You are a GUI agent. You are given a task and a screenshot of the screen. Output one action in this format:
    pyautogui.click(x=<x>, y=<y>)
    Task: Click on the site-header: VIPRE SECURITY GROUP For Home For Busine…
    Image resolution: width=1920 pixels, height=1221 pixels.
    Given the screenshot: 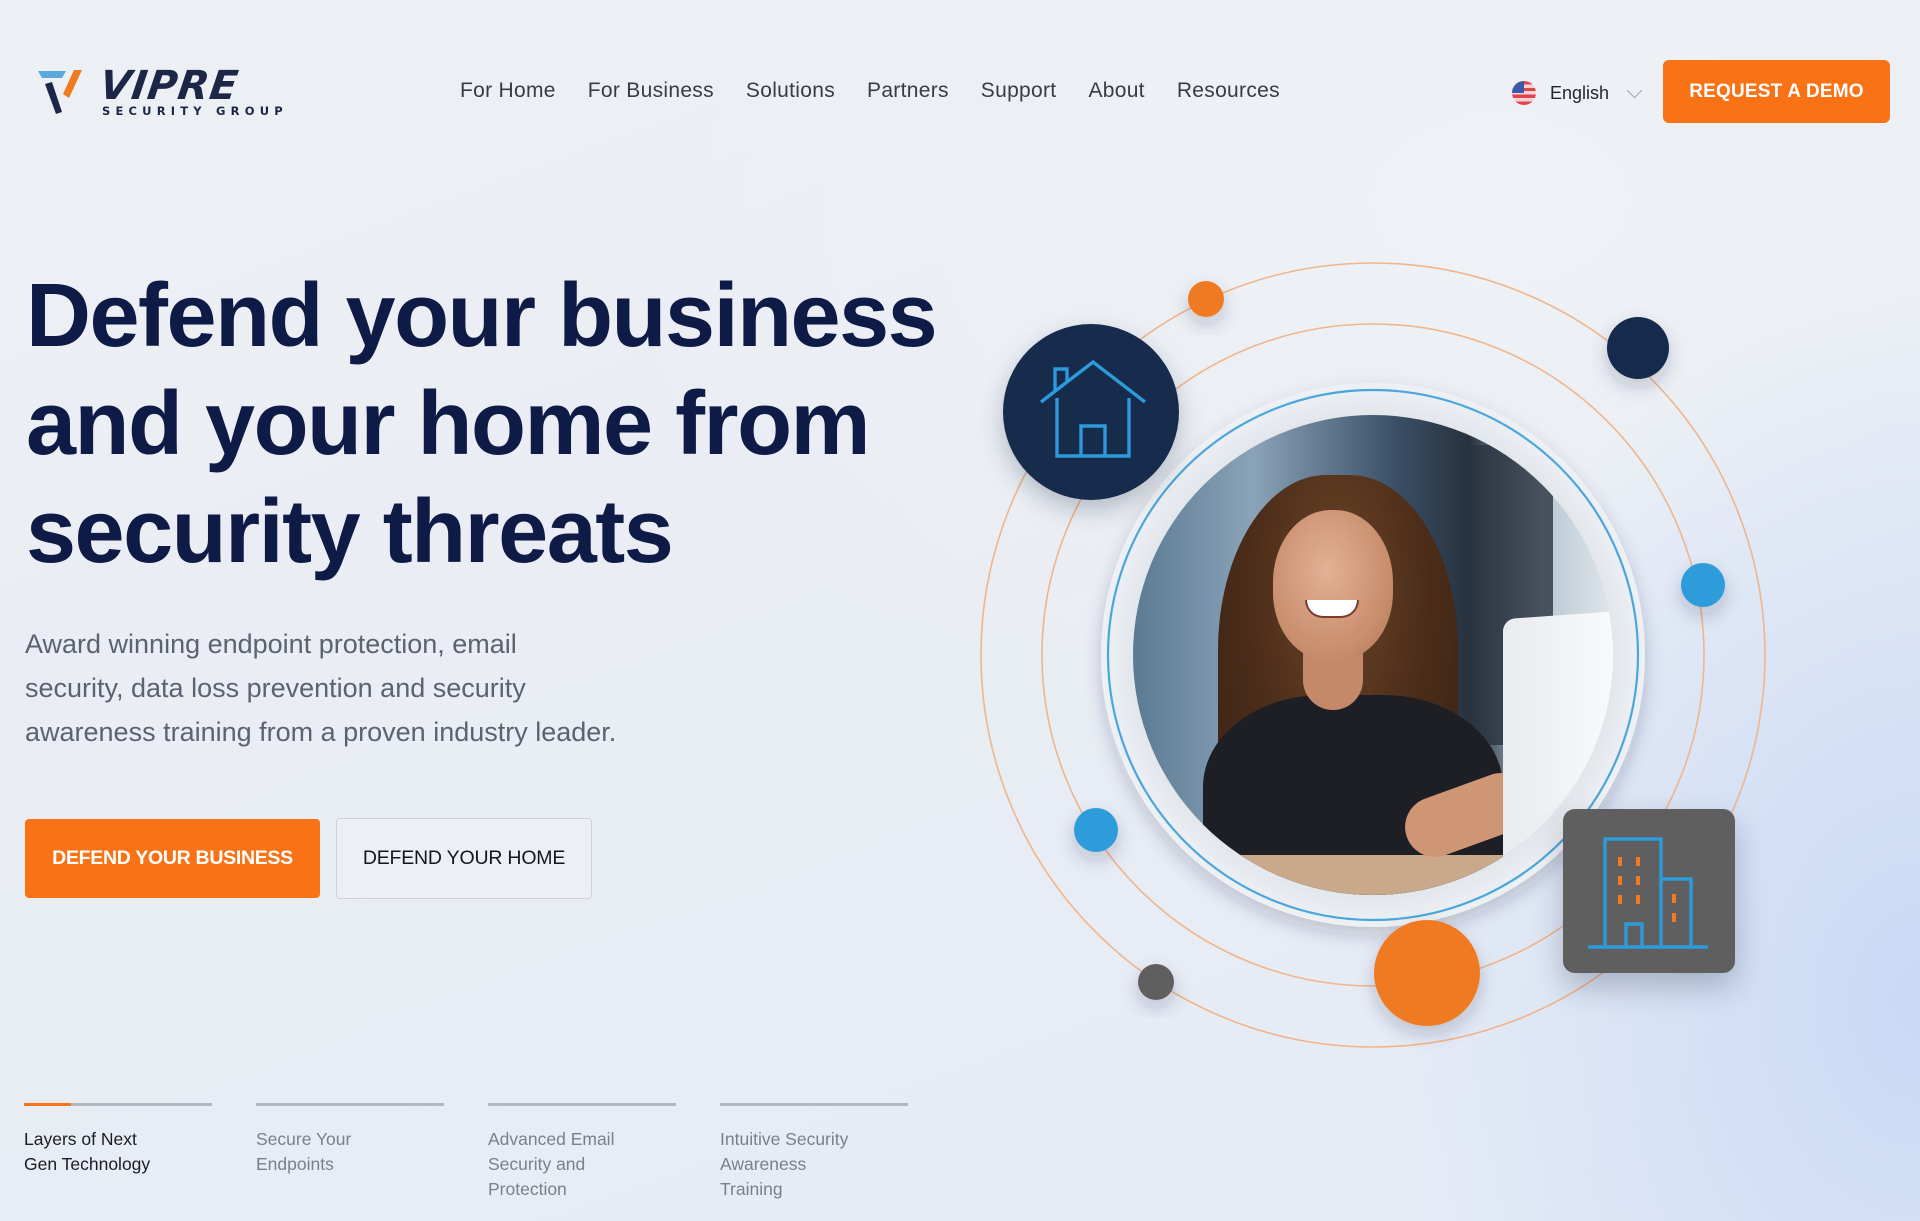 What is the action you would take?
    pyautogui.click(x=960, y=90)
    